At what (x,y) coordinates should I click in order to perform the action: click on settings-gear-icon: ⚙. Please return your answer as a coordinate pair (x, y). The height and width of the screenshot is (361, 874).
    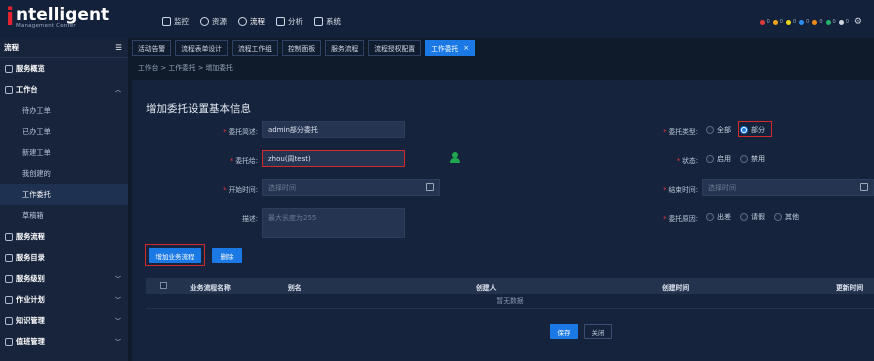
    Looking at the image, I should click on (858, 22).